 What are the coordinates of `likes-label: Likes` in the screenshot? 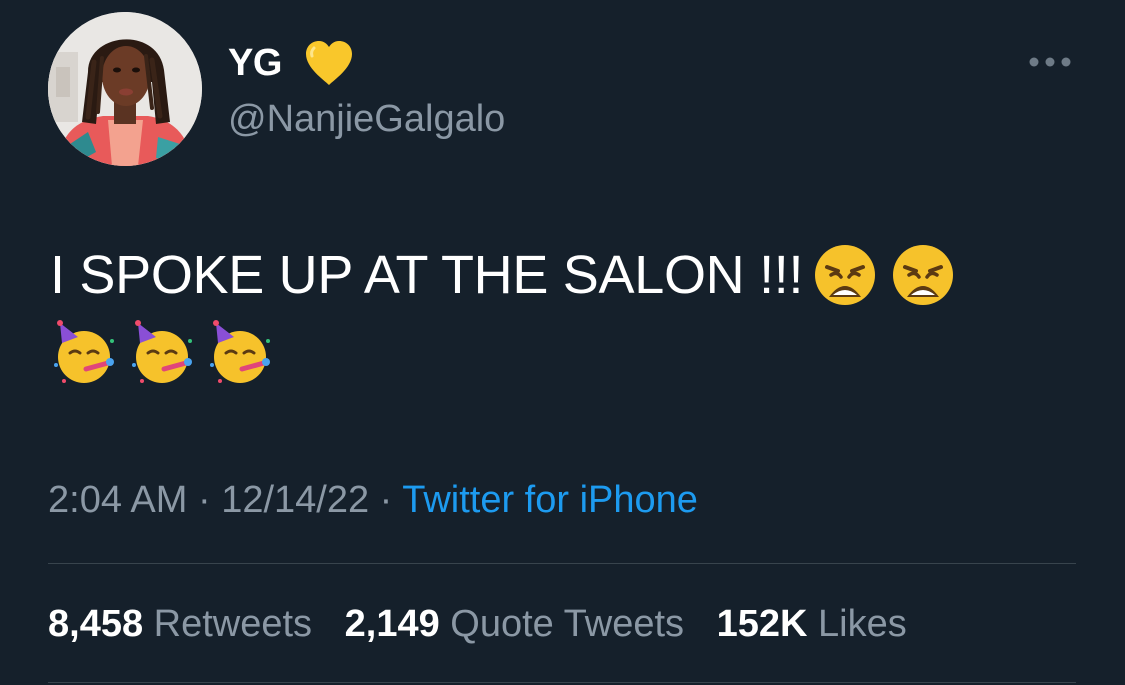 It's located at (862, 624).